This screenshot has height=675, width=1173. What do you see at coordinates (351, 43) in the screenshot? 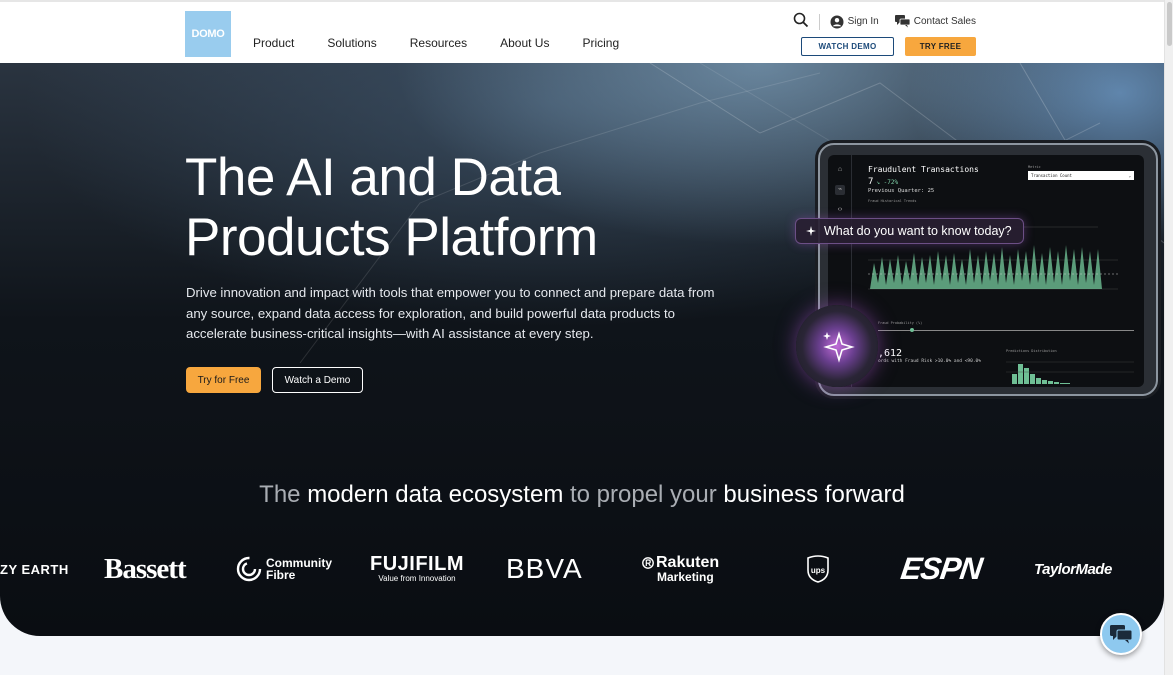
I see `nav-solutions: Solutions` at bounding box center [351, 43].